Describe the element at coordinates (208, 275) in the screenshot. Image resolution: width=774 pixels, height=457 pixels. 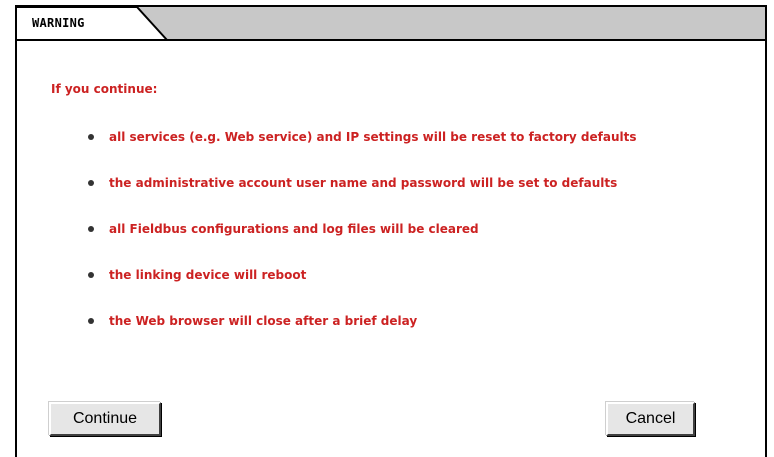
I see `list-item-text: the linking device will reboot` at that location.